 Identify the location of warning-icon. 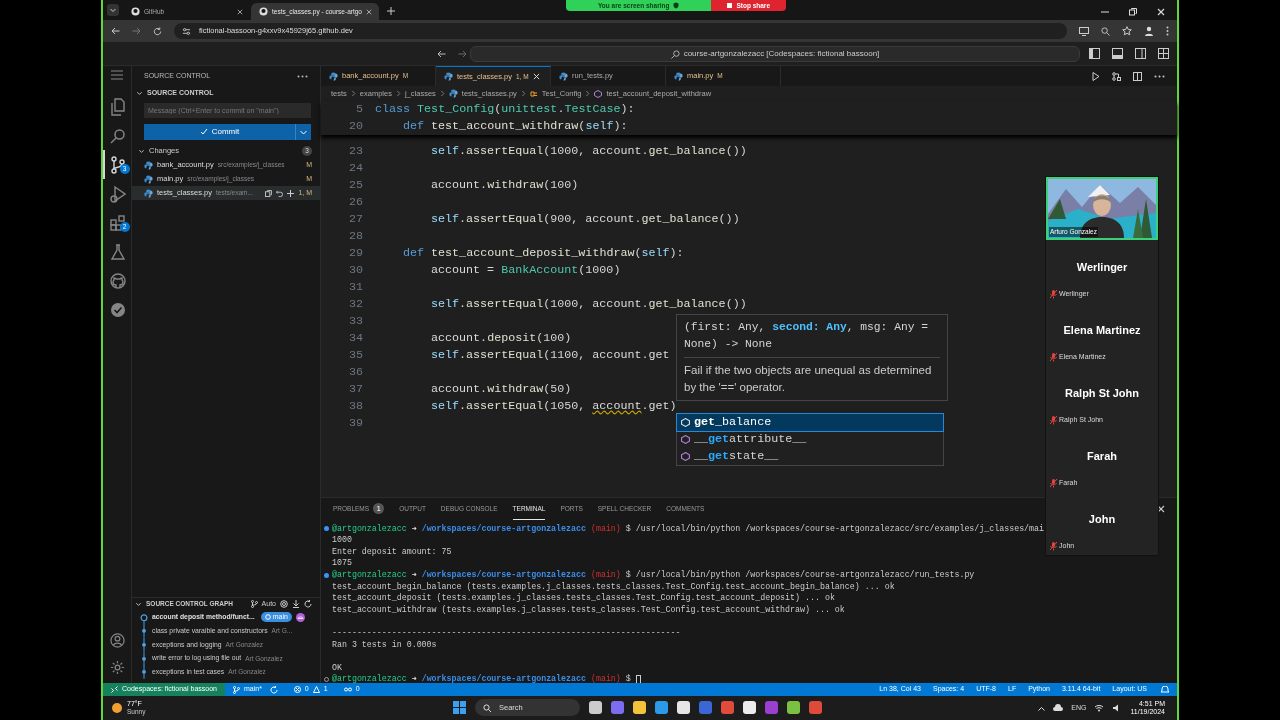
(316, 689).